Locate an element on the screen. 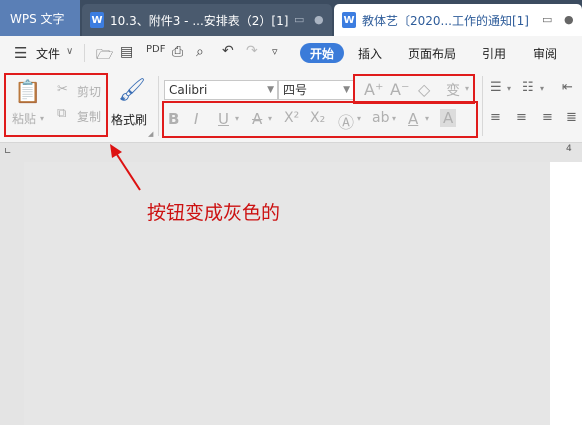 The width and height of the screenshot is (582, 425). font-name-value: Calibri is located at coordinates (188, 90).